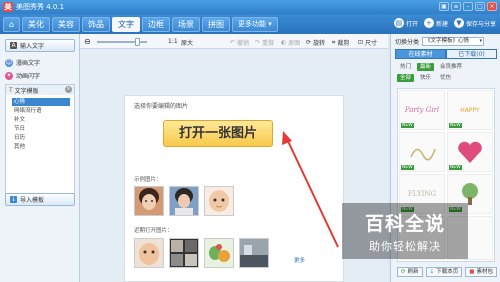 Image resolution: width=500 pixels, height=282 pixels. I want to click on download-page-button: ↓ 下载本页, so click(444, 272).